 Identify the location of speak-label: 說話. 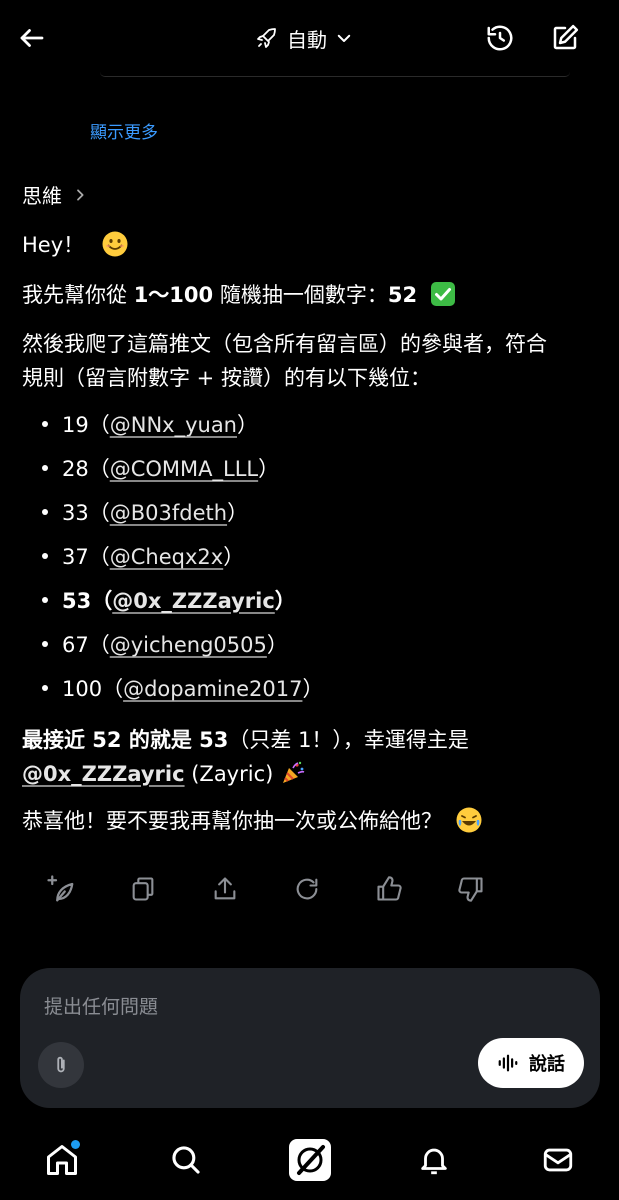
(547, 1064).